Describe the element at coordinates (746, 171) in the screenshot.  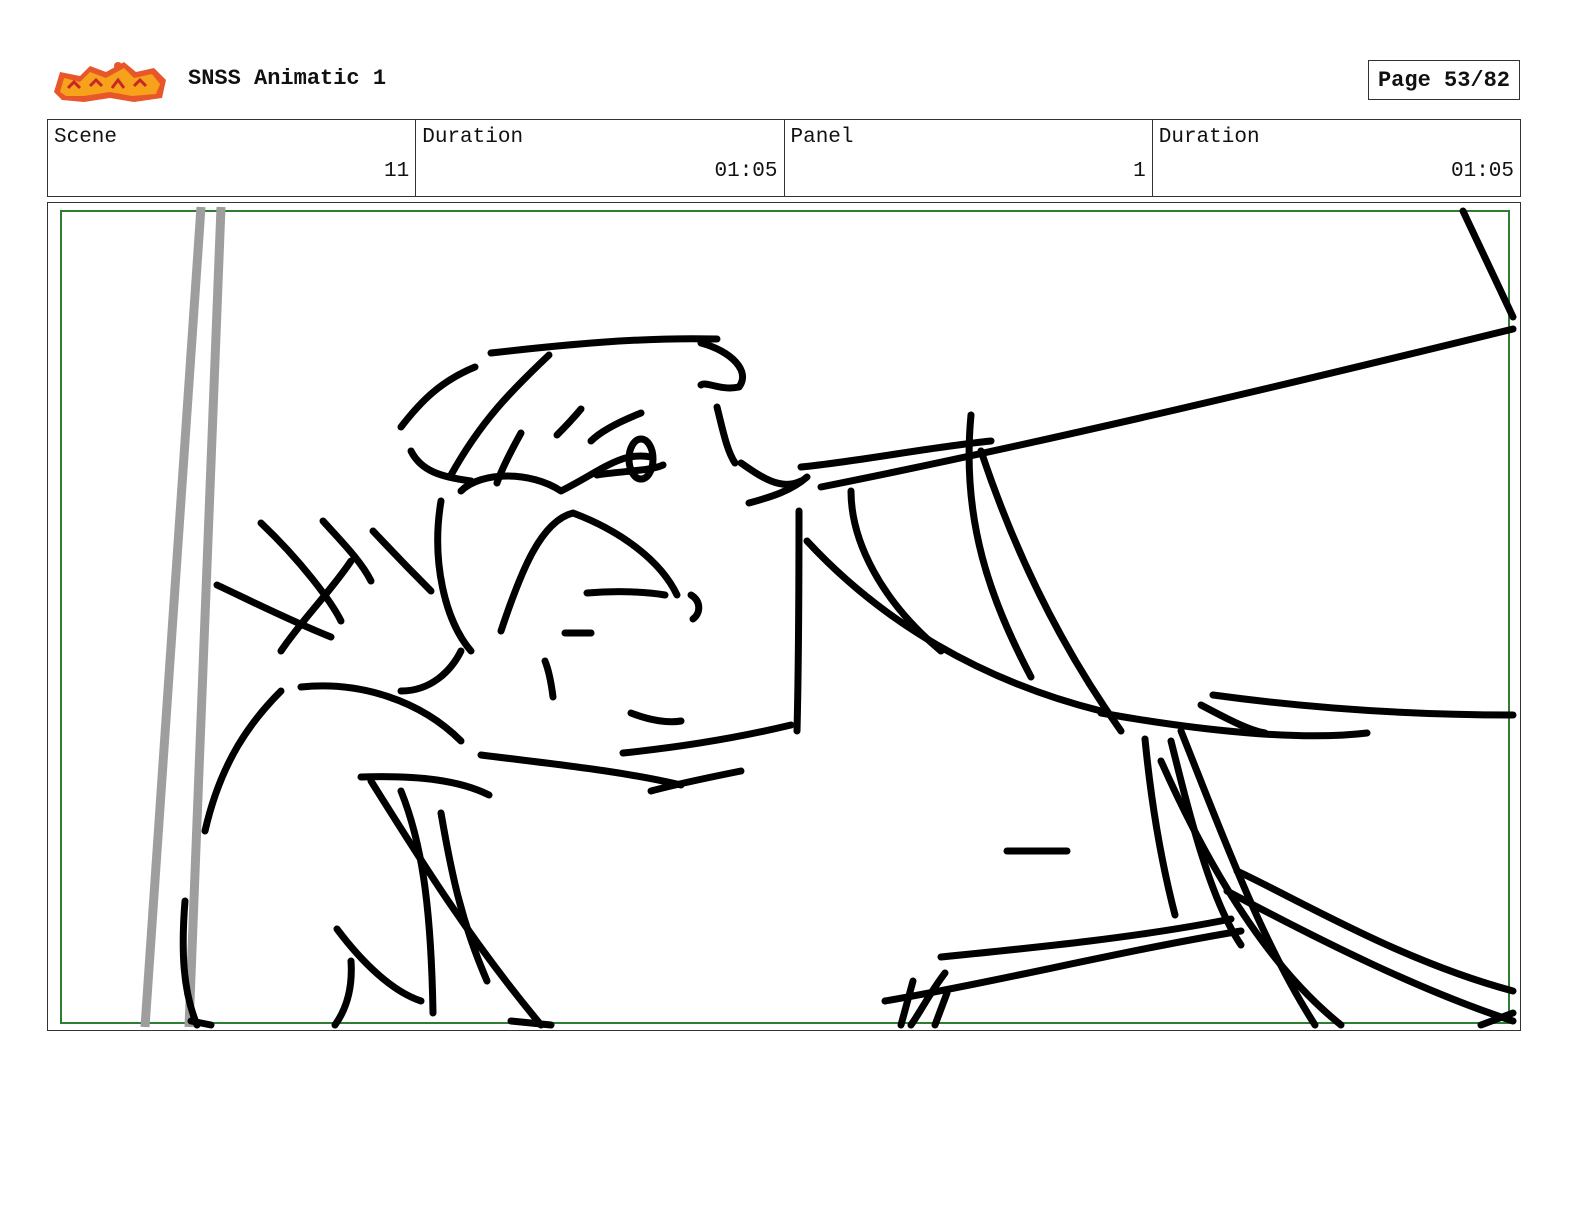
I see `scene-duration-value: 01:05` at that location.